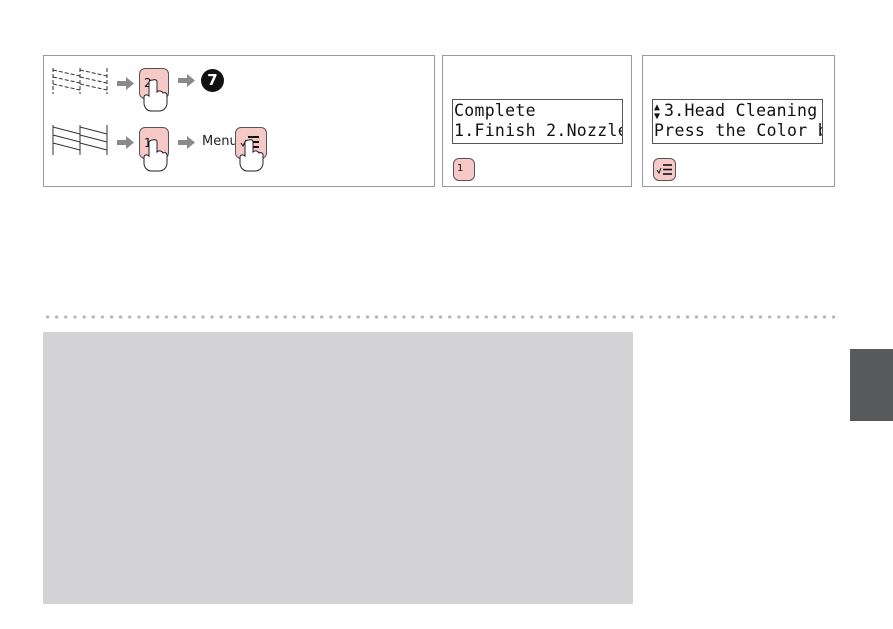 The height and width of the screenshot is (629, 893). What do you see at coordinates (738, 130) in the screenshot?
I see `lcd-line-2: Press the Color bu` at bounding box center [738, 130].